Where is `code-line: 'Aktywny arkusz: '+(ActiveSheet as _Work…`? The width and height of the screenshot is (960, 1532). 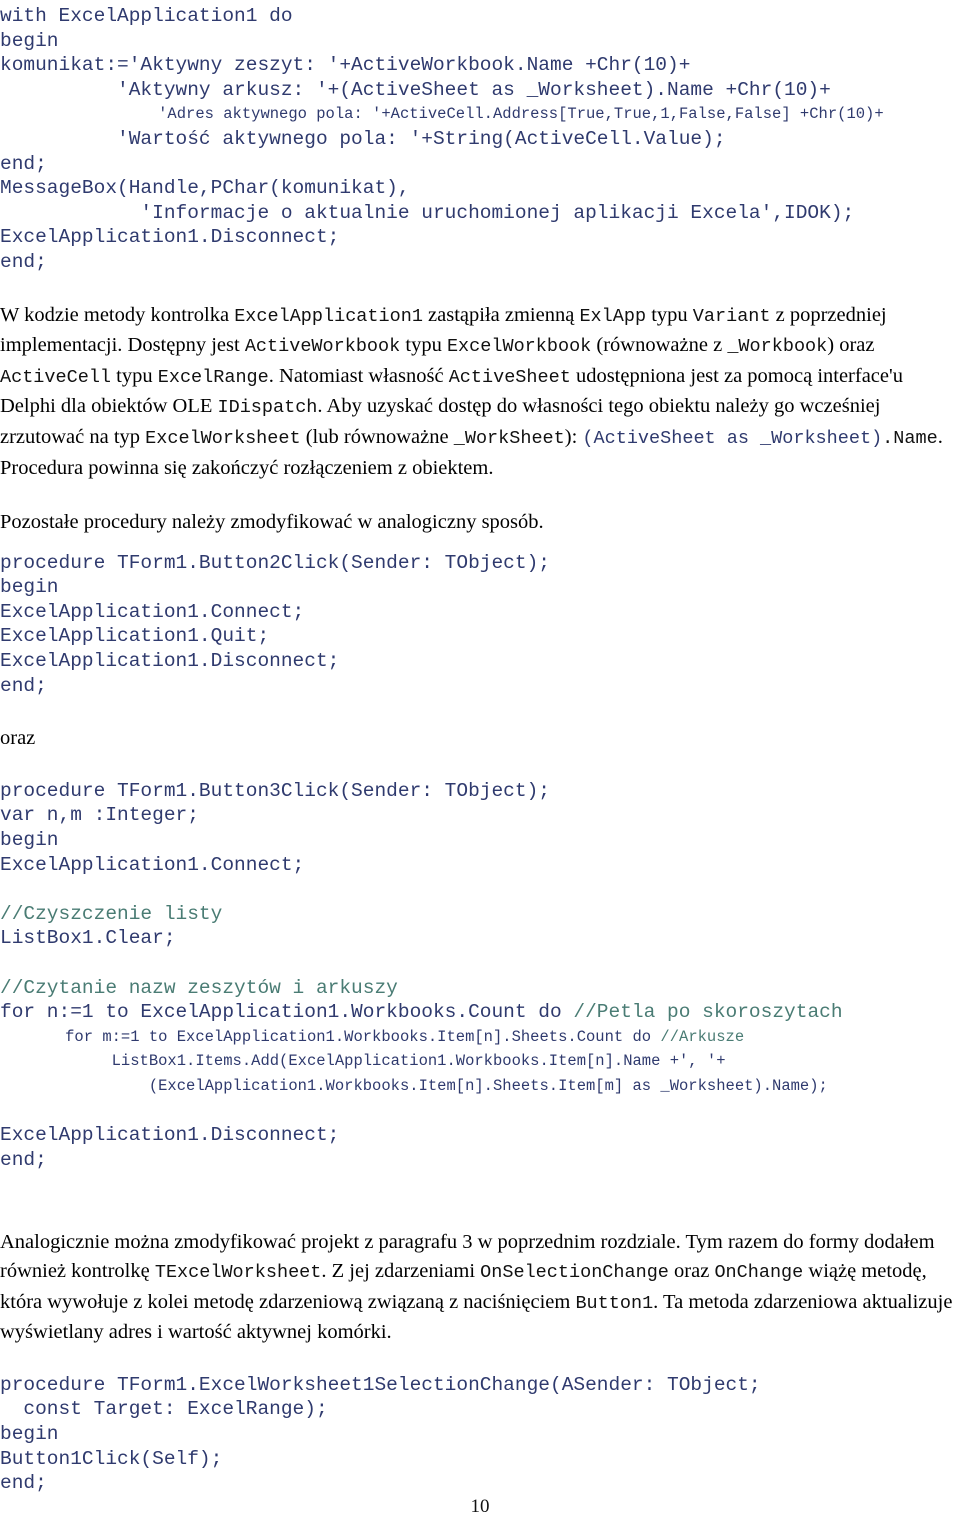
code-line: 'Aktywny arkusz: '+(ActiveSheet as _Work… is located at coordinates (415, 89).